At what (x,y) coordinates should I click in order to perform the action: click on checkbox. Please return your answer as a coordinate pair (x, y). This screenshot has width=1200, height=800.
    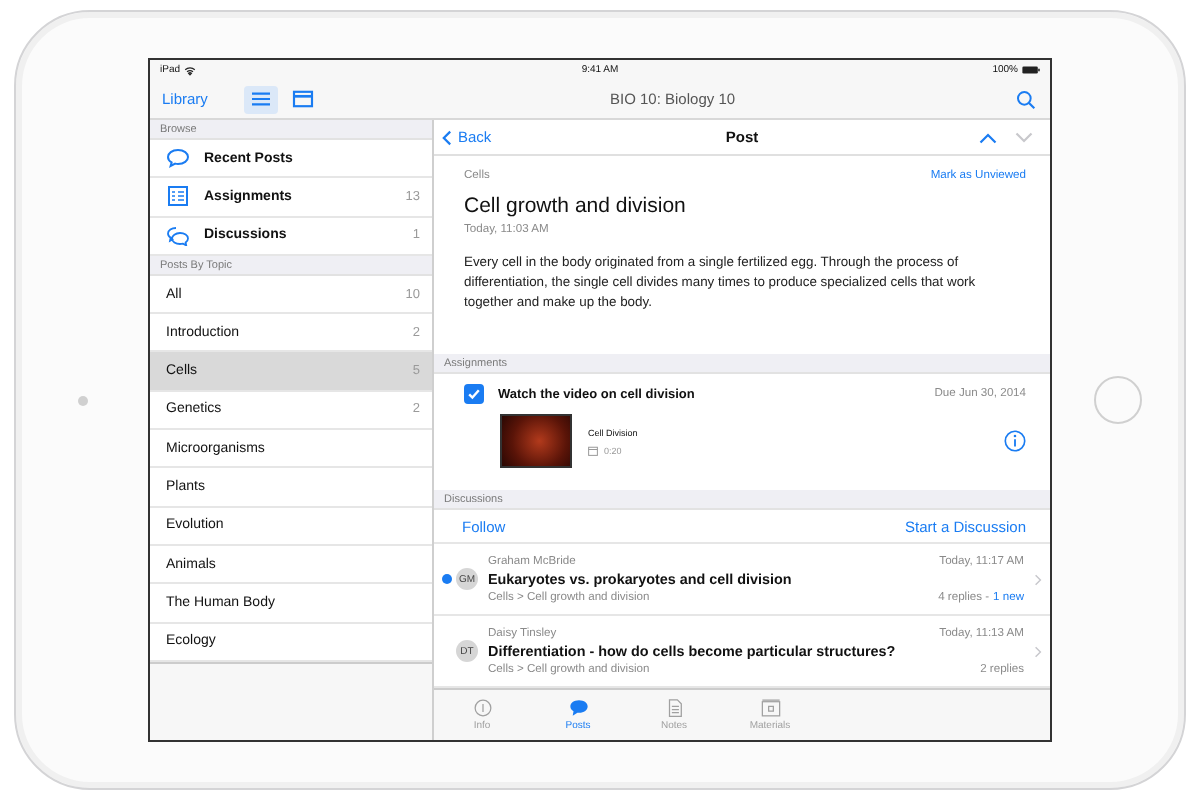
    Looking at the image, I should click on (474, 394).